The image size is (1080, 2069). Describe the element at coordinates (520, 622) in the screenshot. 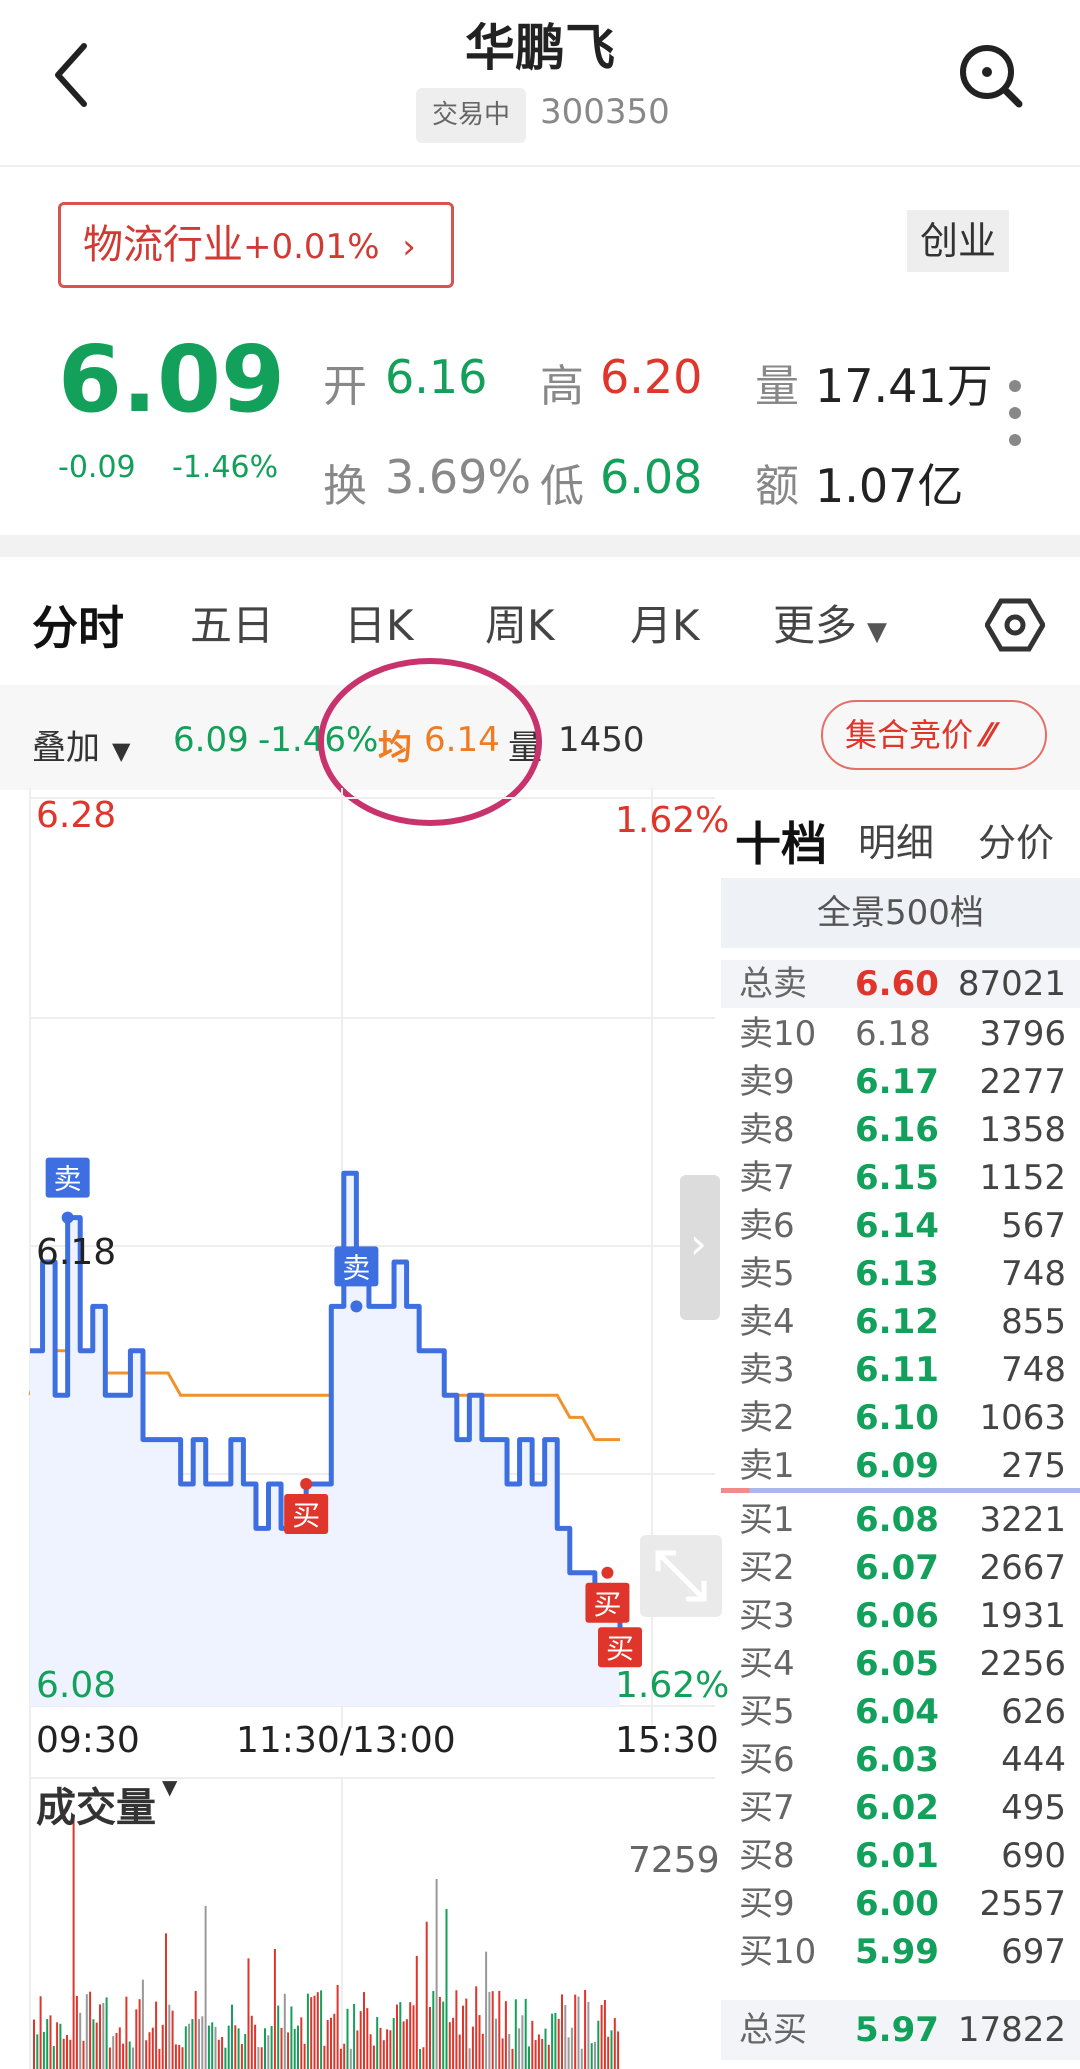

I see `tab-weekly-k: 周K` at that location.